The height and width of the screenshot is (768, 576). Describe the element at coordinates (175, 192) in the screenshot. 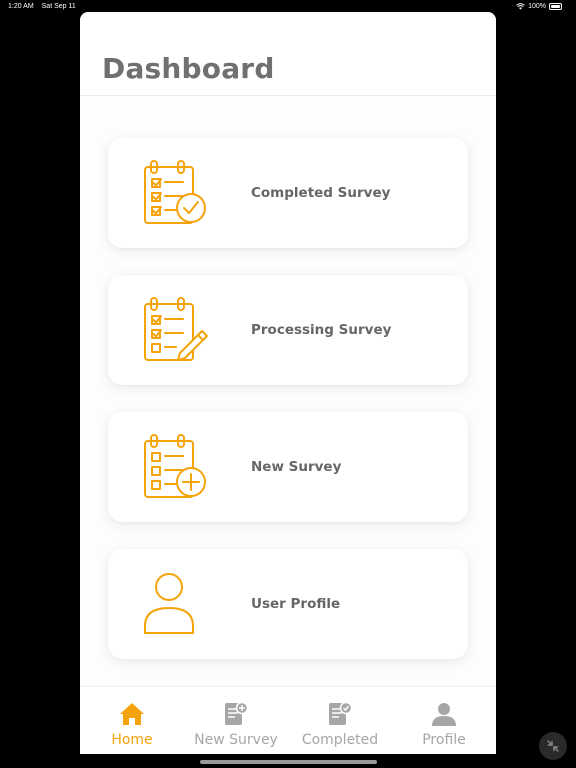

I see `clipboard-check-icon` at that location.